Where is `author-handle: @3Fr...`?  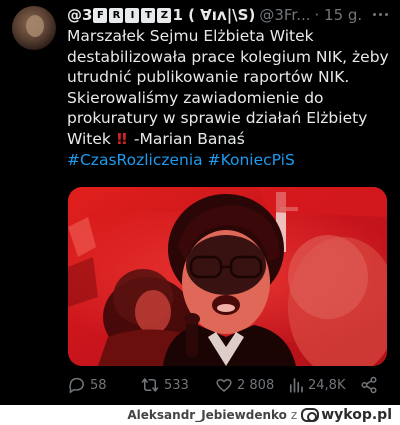 author-handle: @3Fr... is located at coordinates (284, 15).